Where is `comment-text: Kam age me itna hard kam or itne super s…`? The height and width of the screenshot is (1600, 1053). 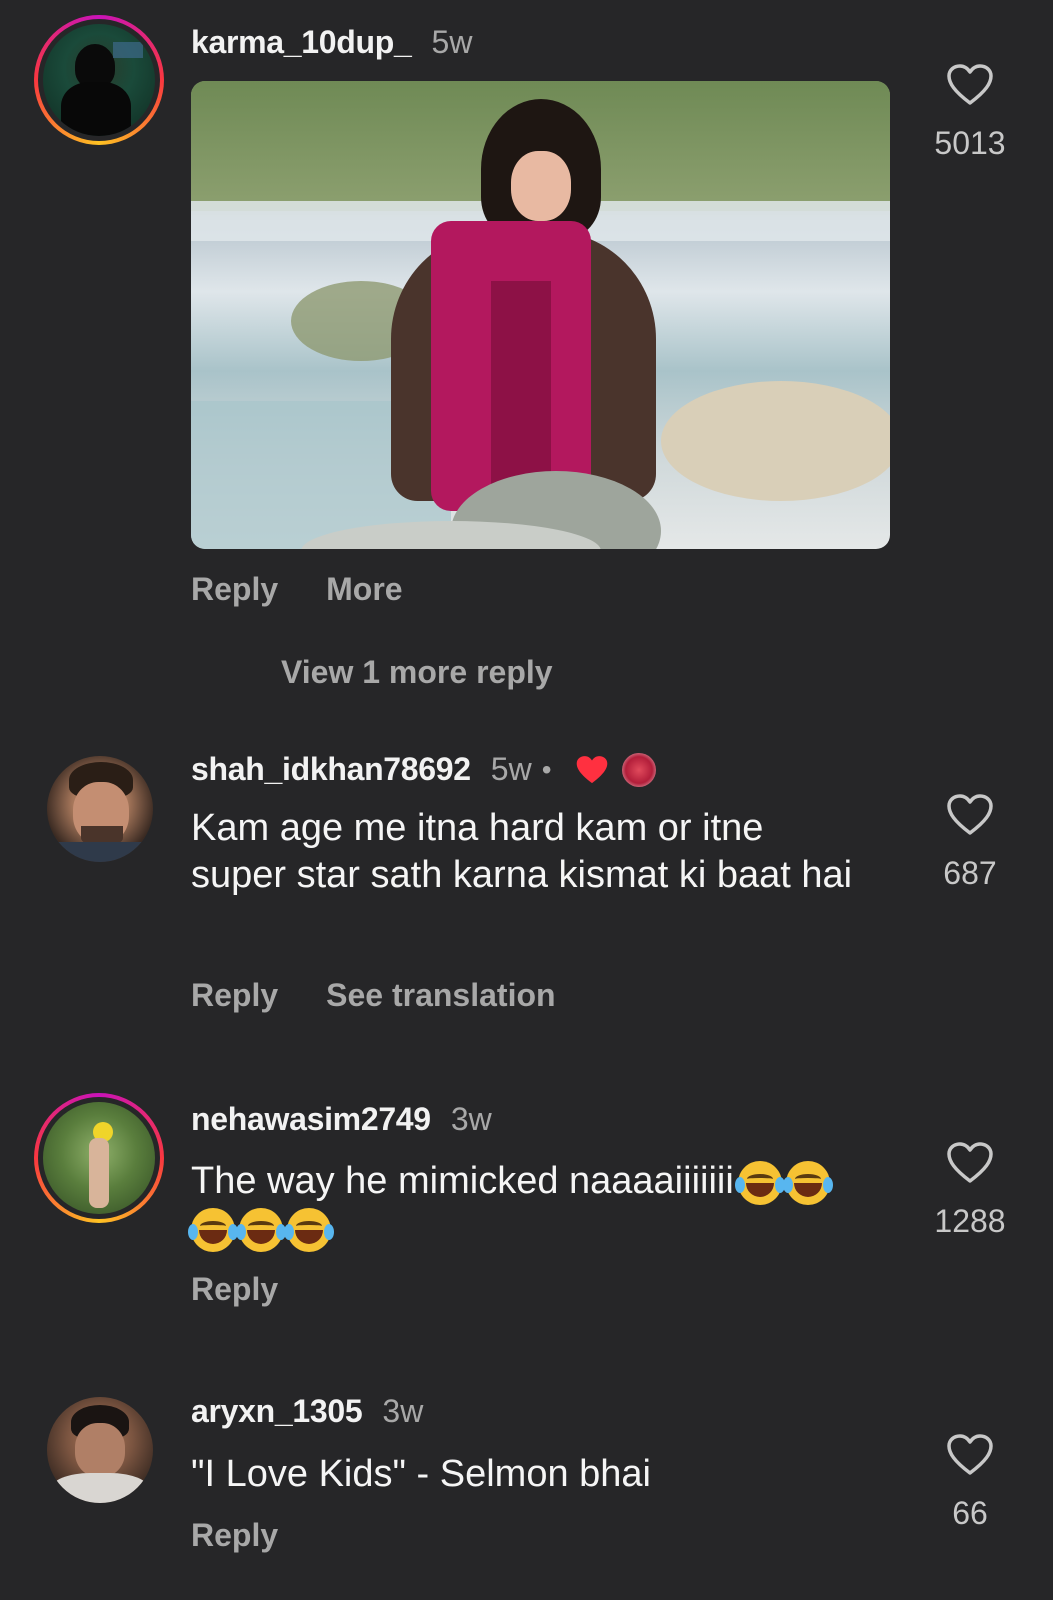 comment-text: Kam age me itna hard kam or itne super s… is located at coordinates (522, 851).